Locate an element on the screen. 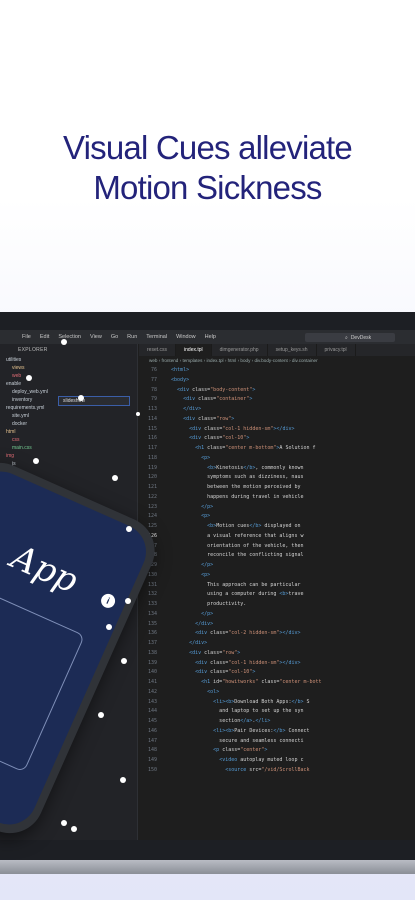 This screenshot has height=900, width=415. menu-help: Help is located at coordinates (210, 337).